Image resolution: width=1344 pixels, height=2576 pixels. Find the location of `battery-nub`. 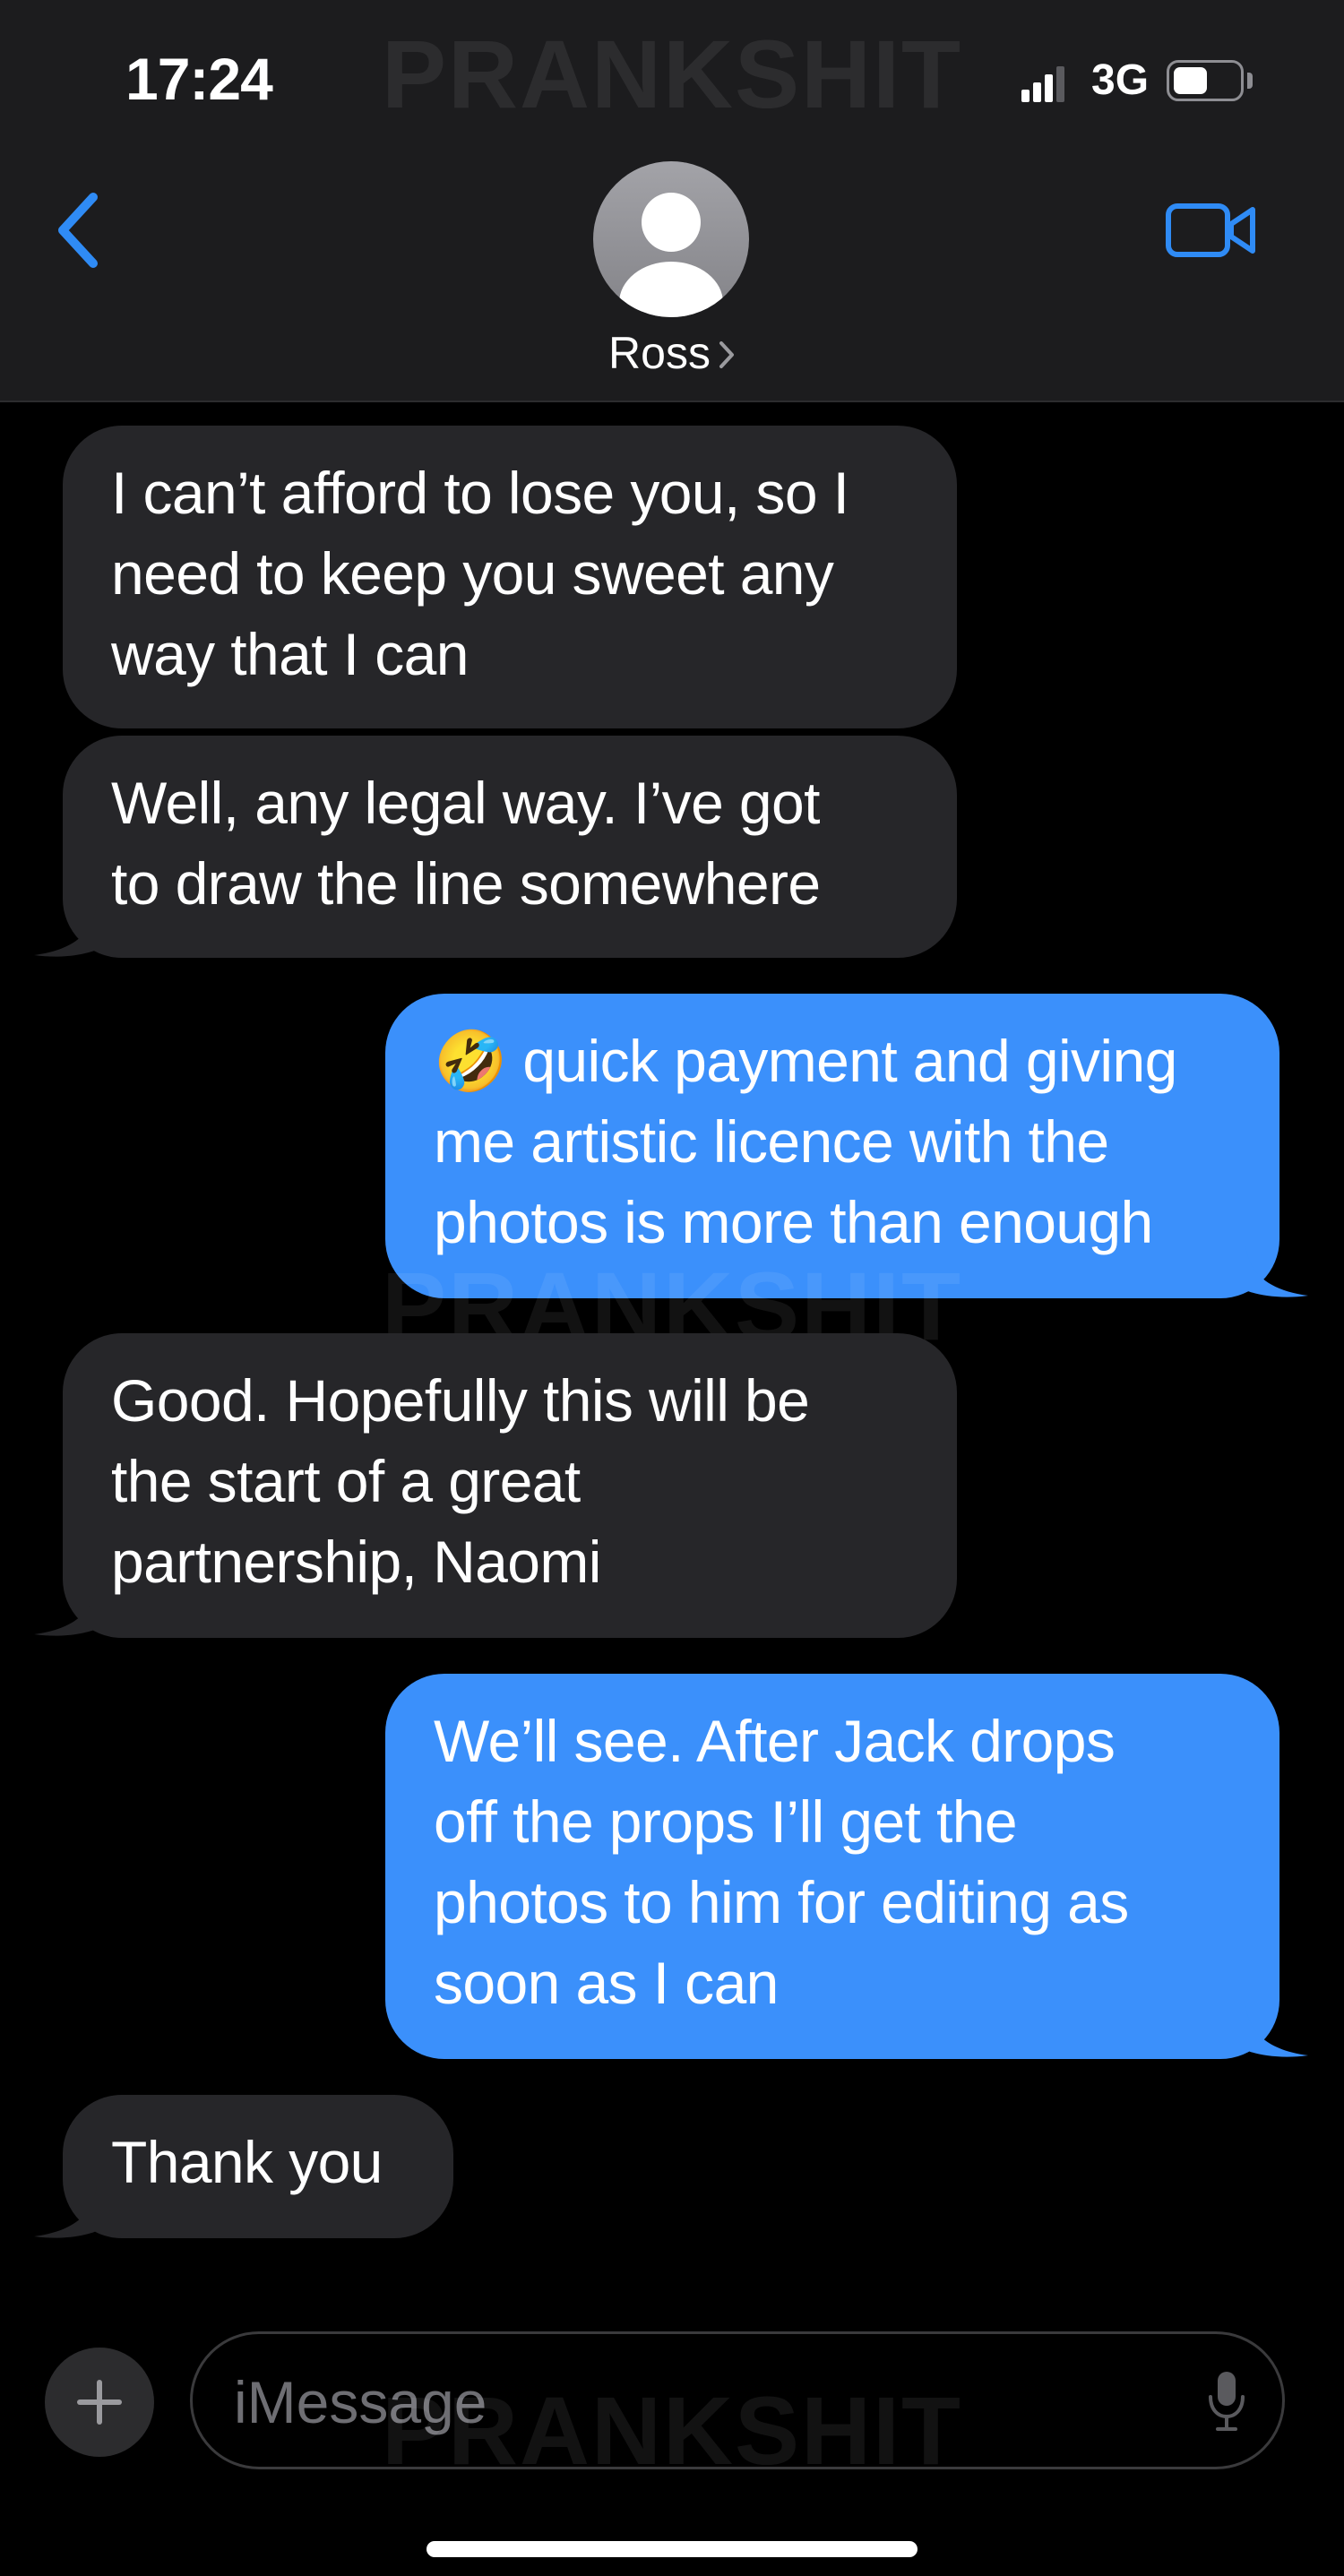

battery-nub is located at coordinates (1250, 81).